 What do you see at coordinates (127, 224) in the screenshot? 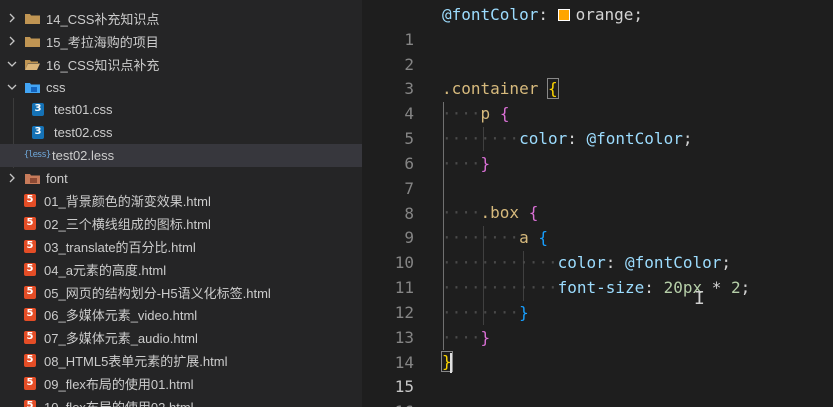
I see `tree-item-label: 02_三个横线组成的图标.html` at bounding box center [127, 224].